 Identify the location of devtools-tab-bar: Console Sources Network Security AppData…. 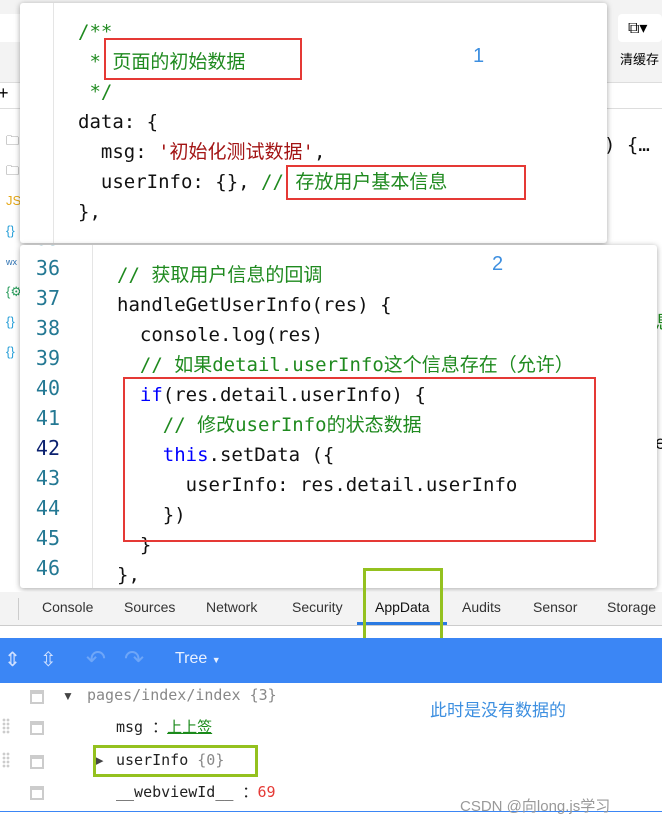
(331, 609).